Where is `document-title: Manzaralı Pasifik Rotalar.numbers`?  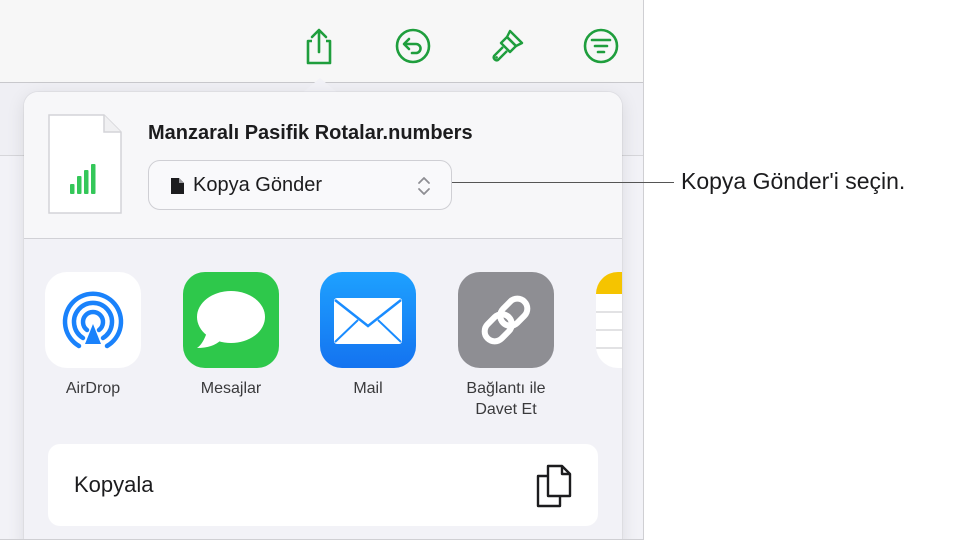 document-title: Manzaralı Pasifik Rotalar.numbers is located at coordinates (310, 133).